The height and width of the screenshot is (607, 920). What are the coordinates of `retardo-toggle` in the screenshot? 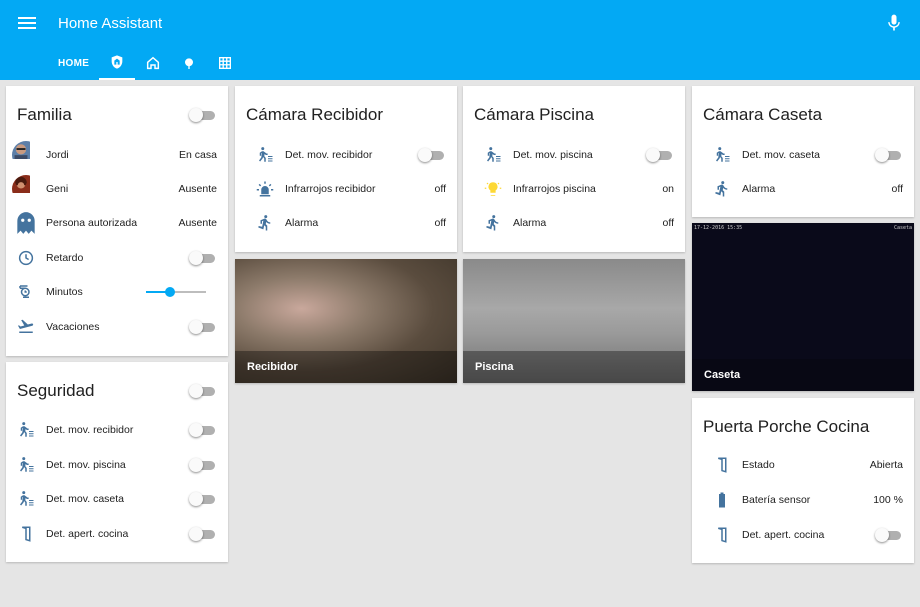 It's located at (203, 258).